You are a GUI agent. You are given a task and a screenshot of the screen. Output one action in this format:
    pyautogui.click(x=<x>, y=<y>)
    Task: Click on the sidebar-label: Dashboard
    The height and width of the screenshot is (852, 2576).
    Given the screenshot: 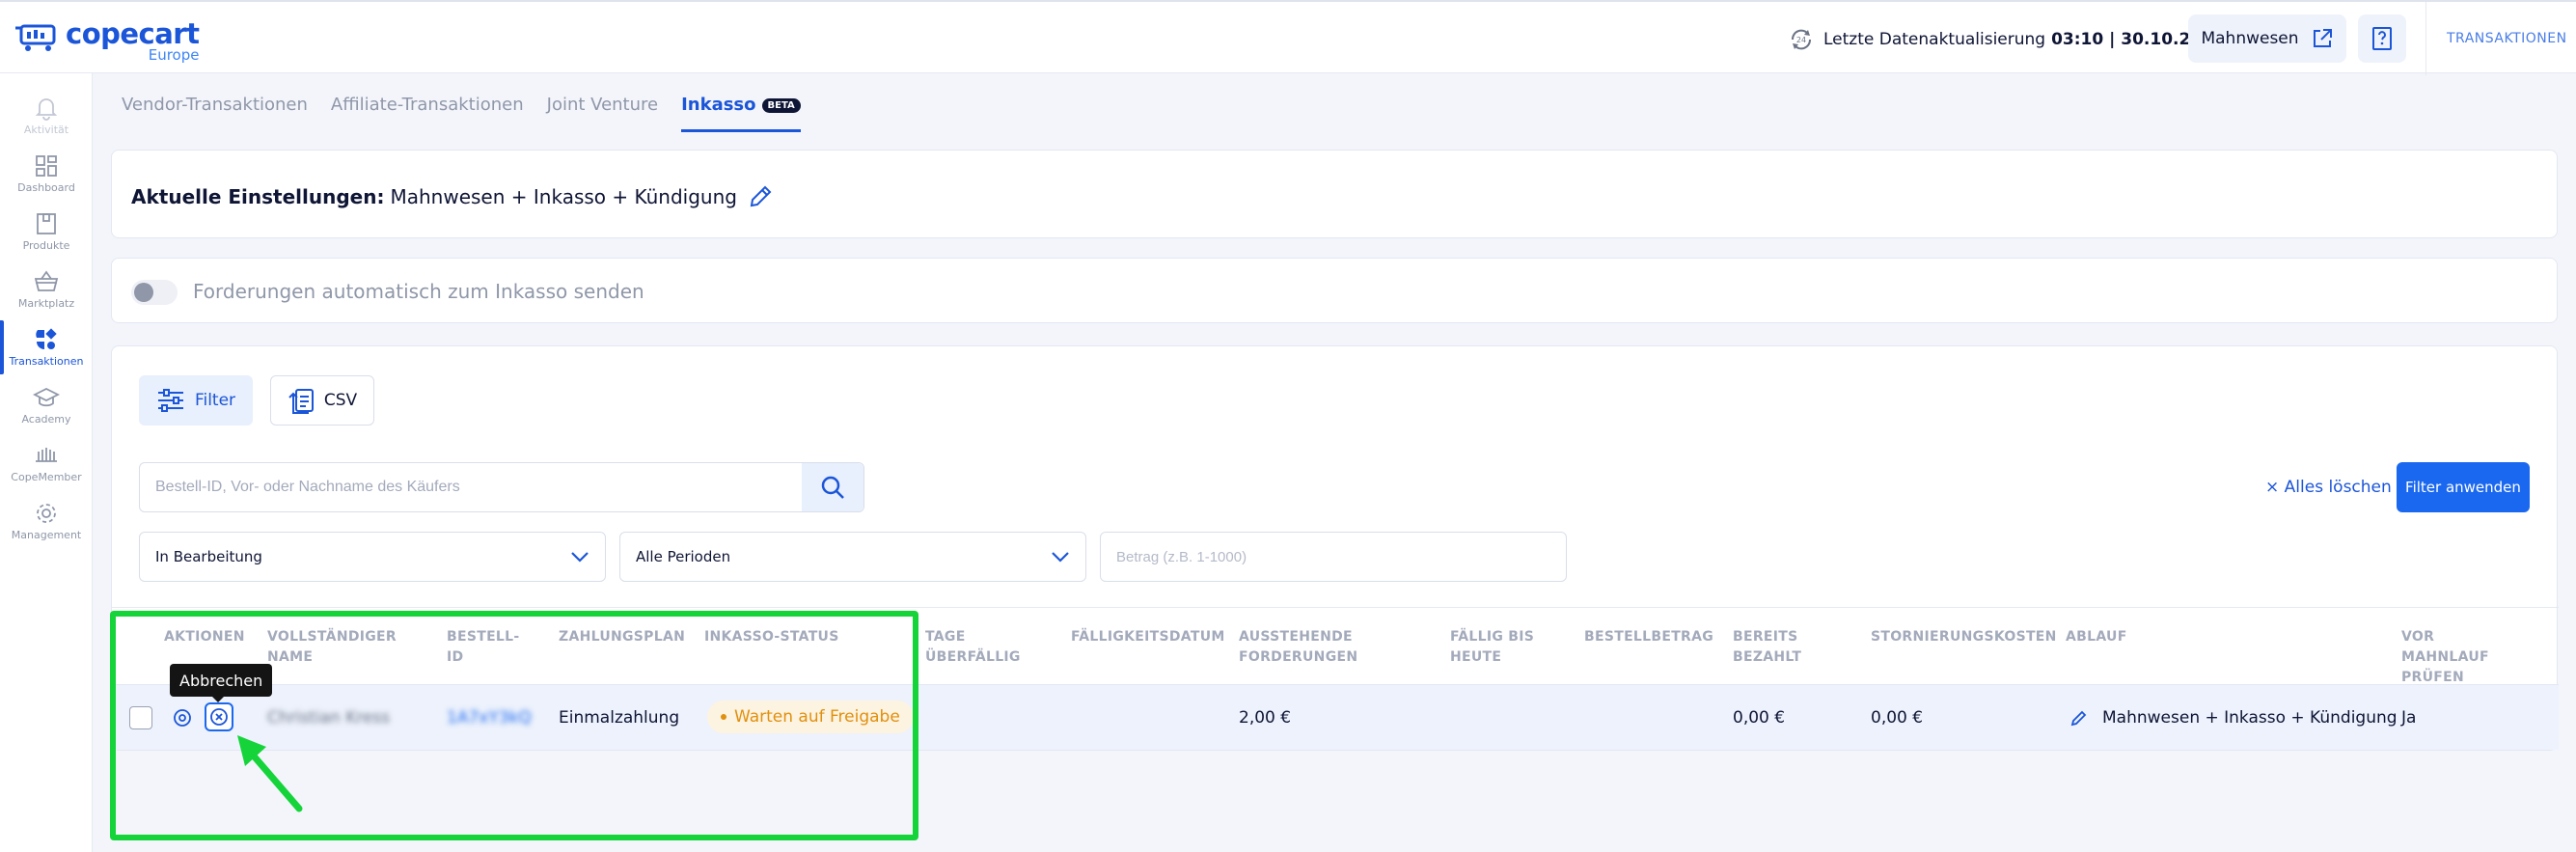 What is the action you would take?
    pyautogui.click(x=46, y=187)
    